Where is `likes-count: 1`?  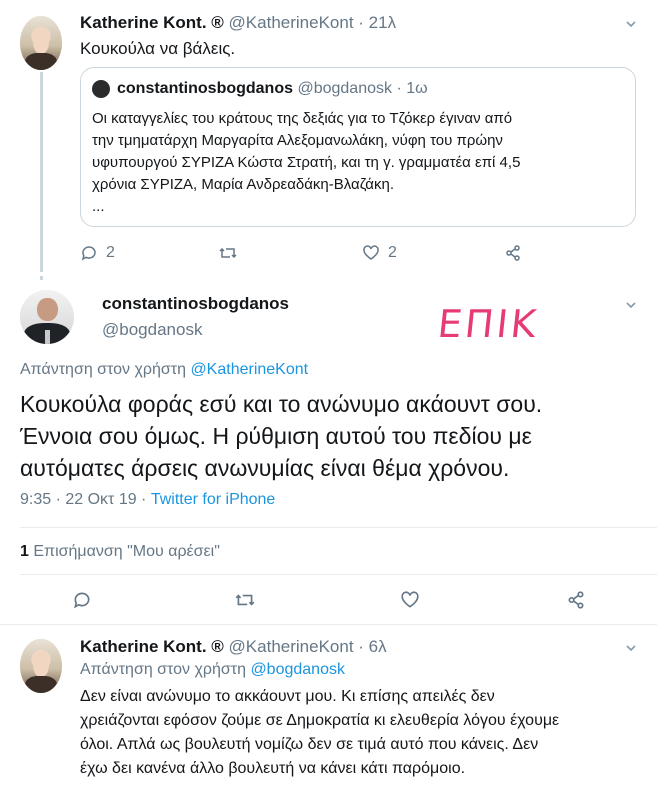 likes-count: 1 is located at coordinates (24, 551).